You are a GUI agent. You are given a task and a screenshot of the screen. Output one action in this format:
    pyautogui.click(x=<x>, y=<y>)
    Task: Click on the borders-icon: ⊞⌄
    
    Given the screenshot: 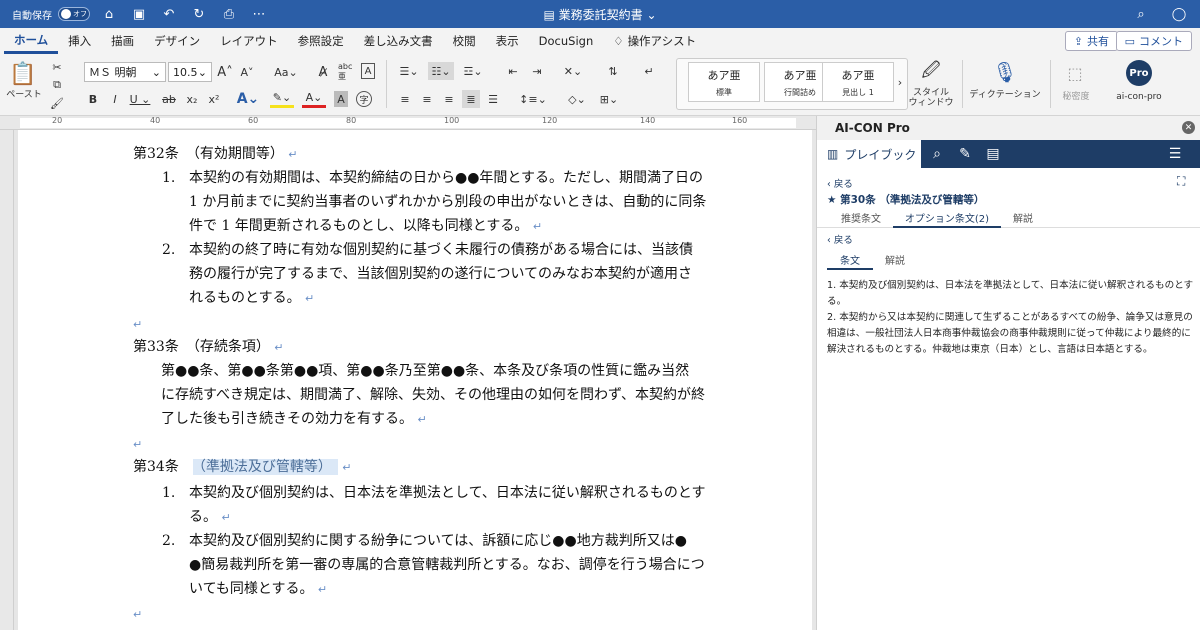 What is the action you would take?
    pyautogui.click(x=609, y=99)
    